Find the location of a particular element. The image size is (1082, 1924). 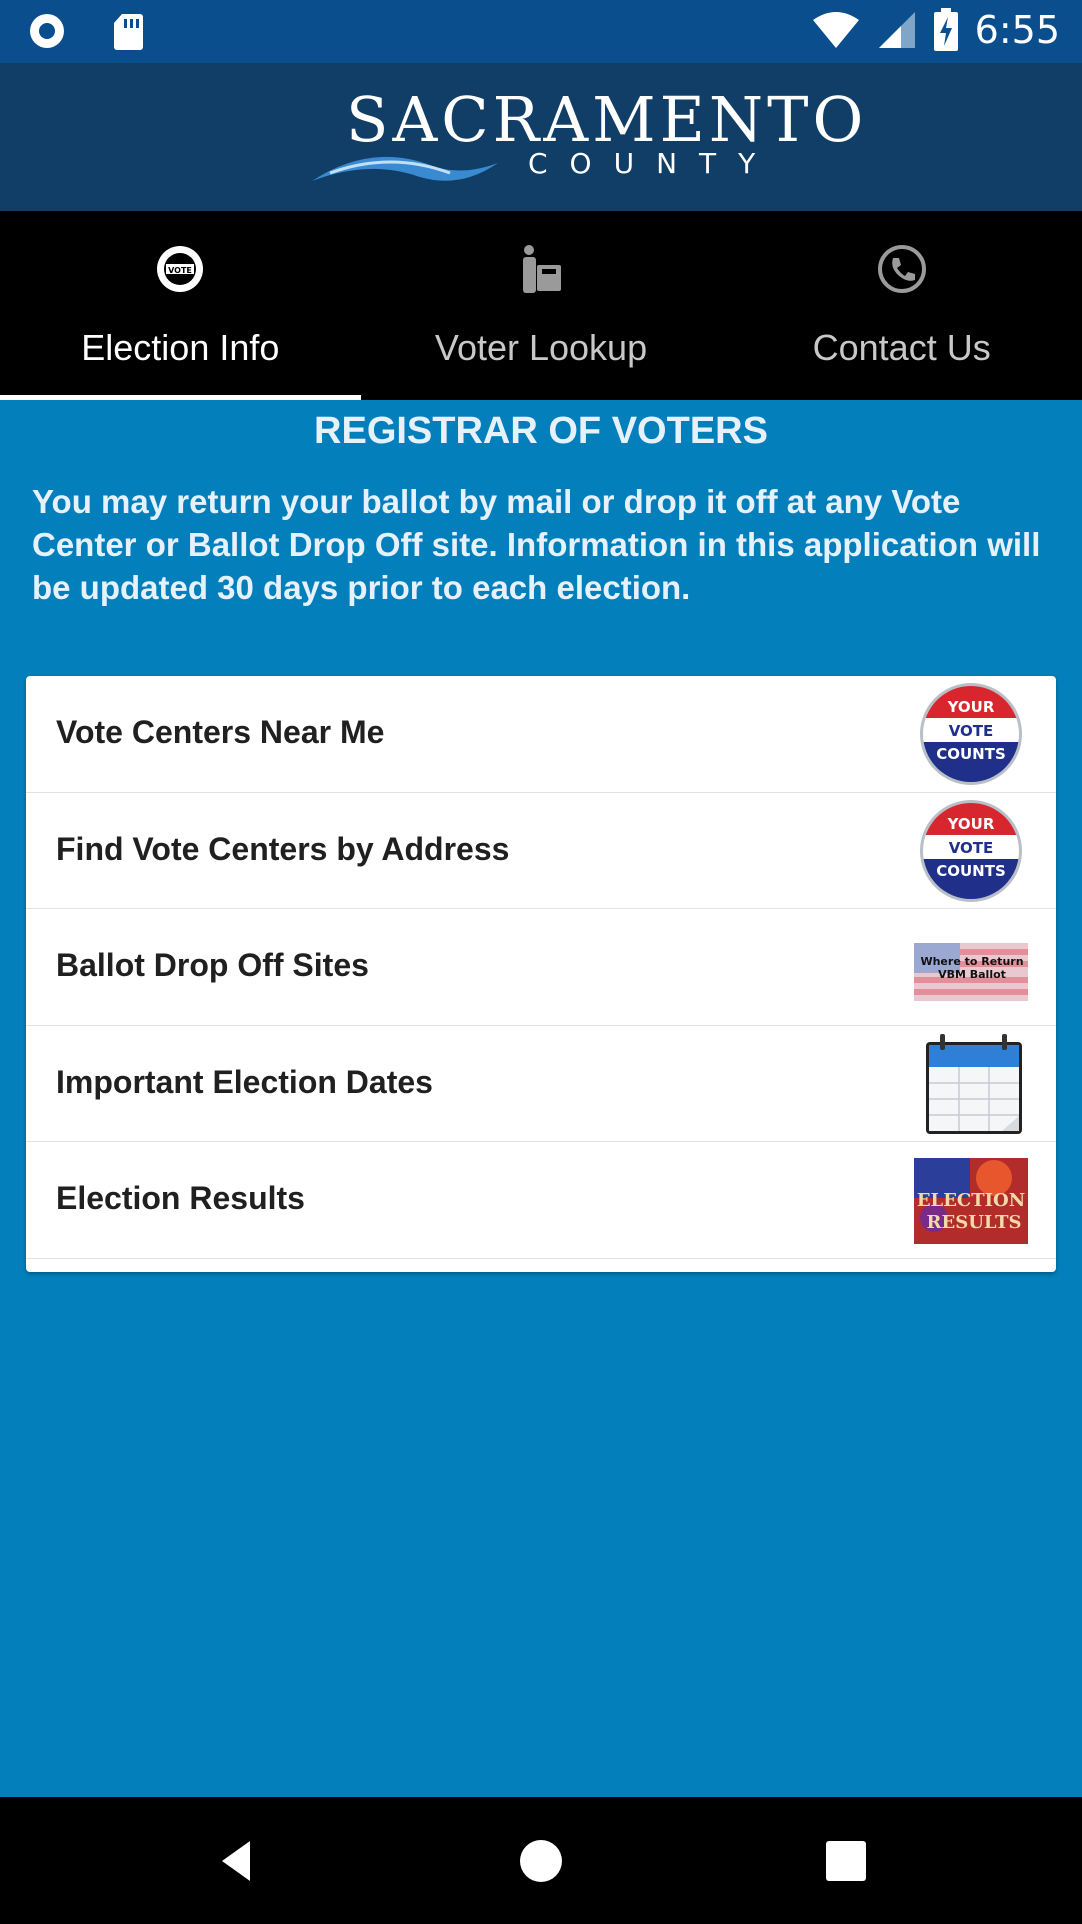

system-nav-bar is located at coordinates (541, 1860).